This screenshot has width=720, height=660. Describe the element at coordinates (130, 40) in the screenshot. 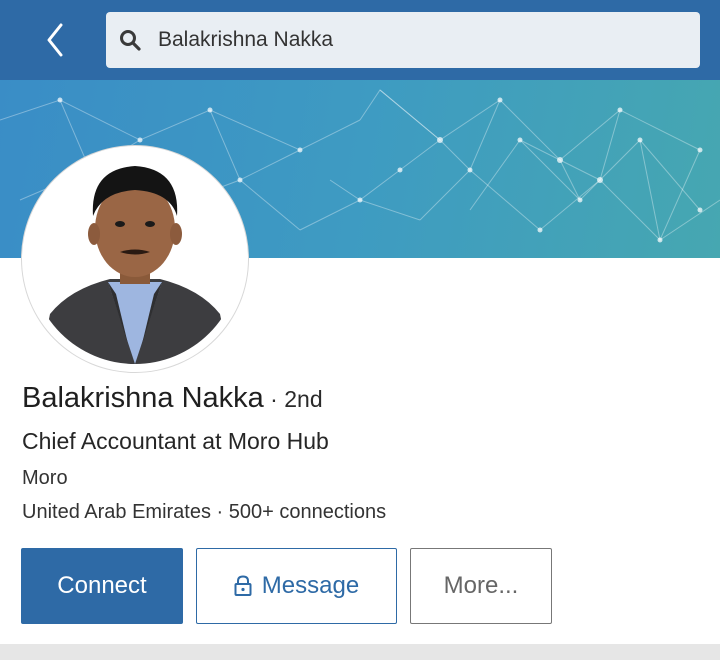

I see `search-icon` at that location.